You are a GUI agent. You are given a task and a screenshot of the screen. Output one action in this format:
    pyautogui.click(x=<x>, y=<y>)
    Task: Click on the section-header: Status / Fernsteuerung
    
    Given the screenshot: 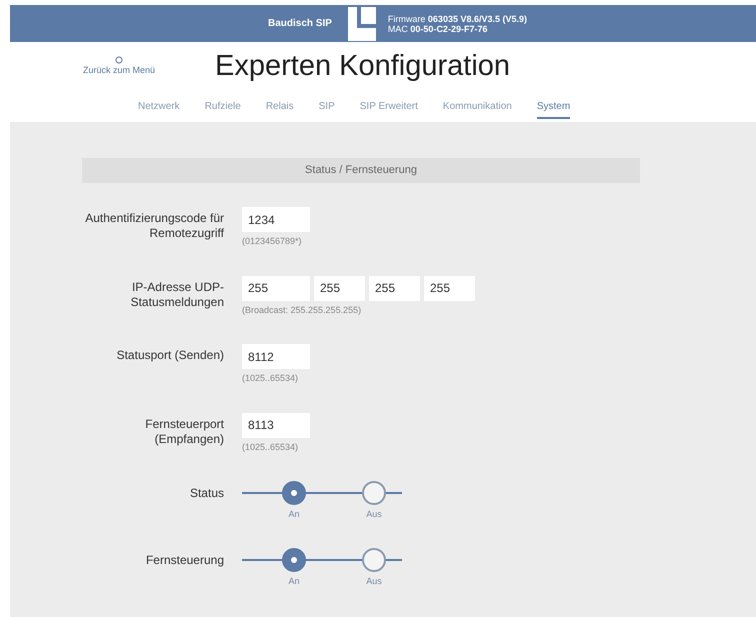 What is the action you would take?
    pyautogui.click(x=361, y=170)
    